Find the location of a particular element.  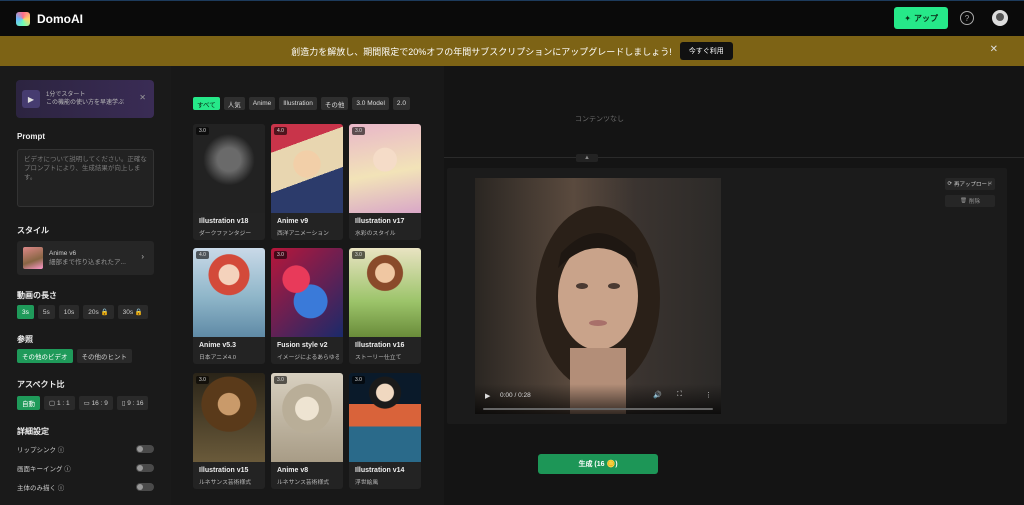

generate-button: 生成 (16 🪙) is located at coordinates (598, 464).